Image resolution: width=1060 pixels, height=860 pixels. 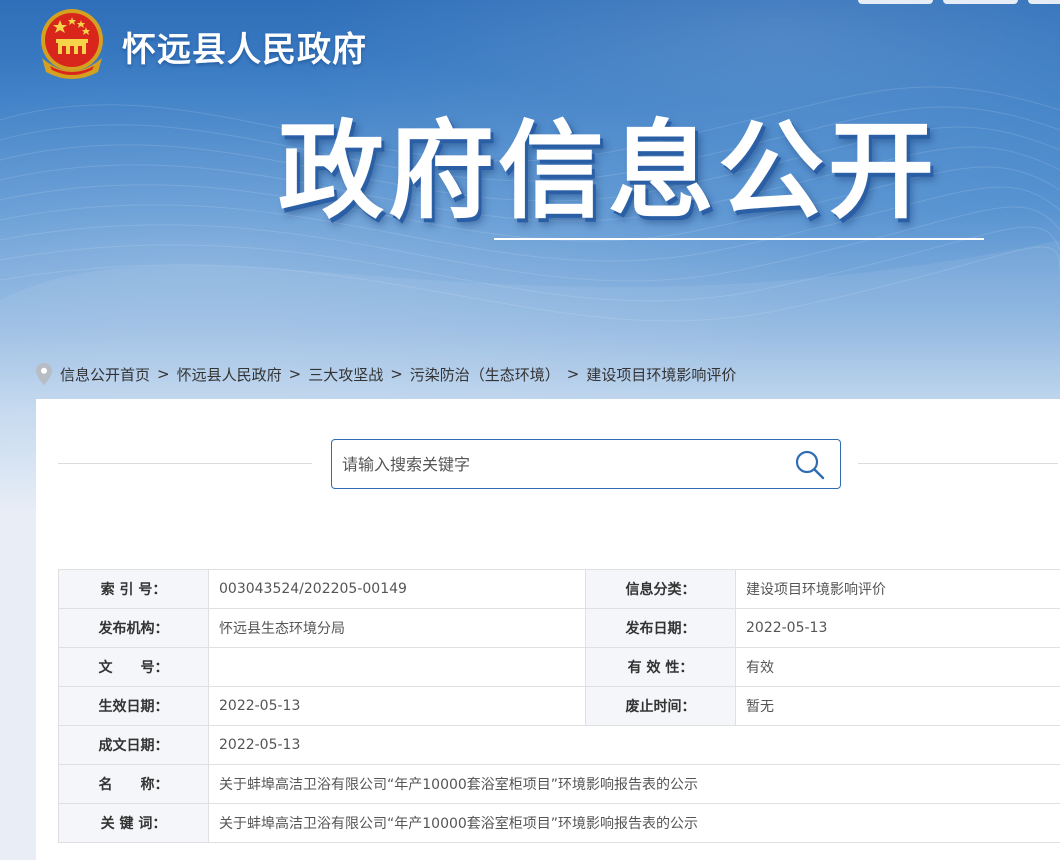 What do you see at coordinates (552, 464) in the screenshot?
I see `search-input` at bounding box center [552, 464].